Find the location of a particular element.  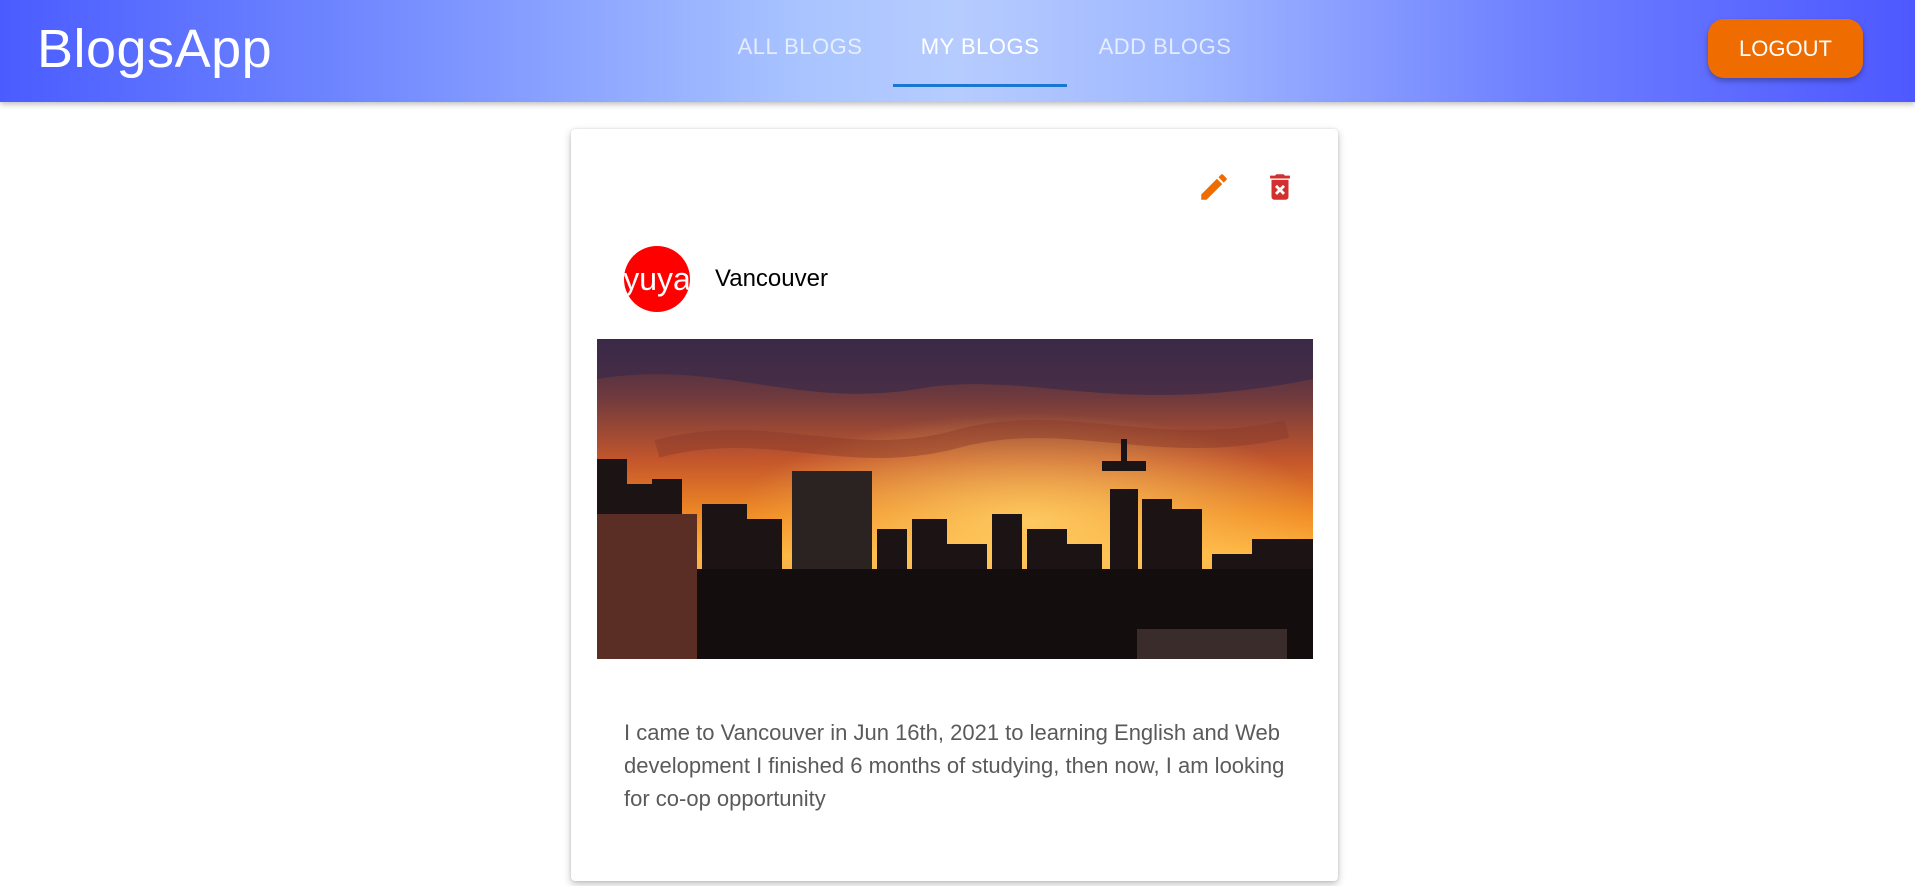

blog-image is located at coordinates (955, 499).